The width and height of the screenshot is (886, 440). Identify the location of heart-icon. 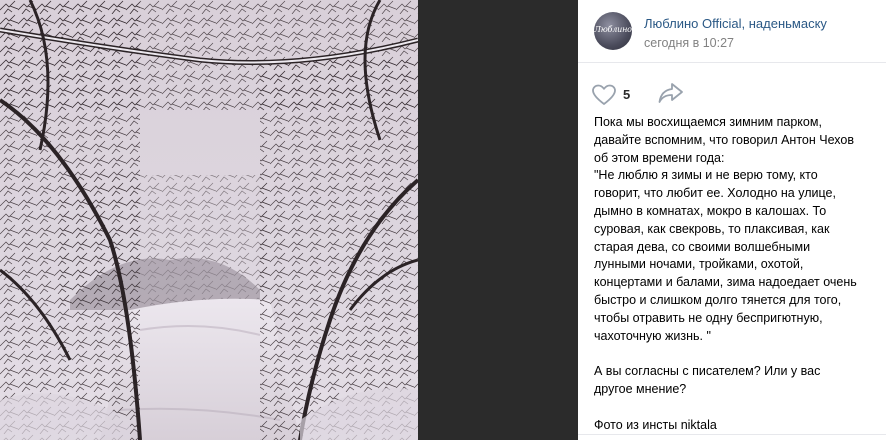
(604, 94).